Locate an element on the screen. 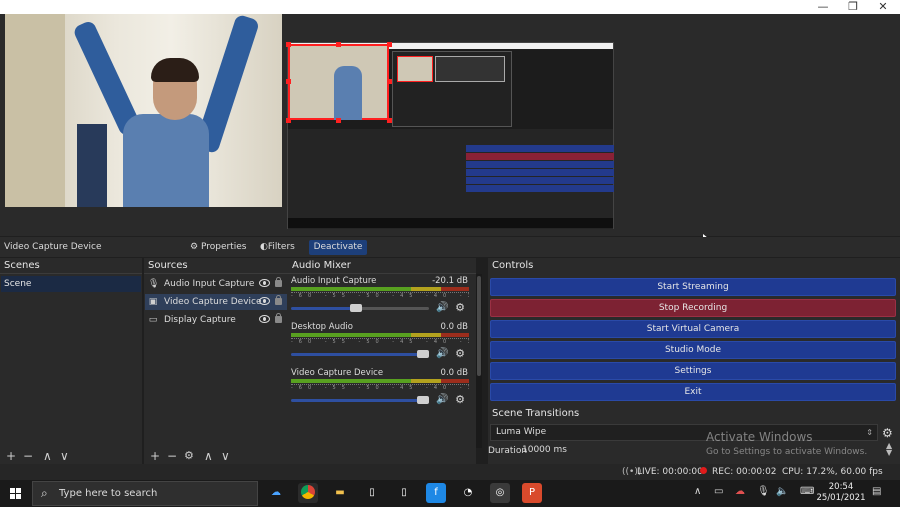 The width and height of the screenshot is (900, 507). app-p-icon: P is located at coordinates (532, 493).